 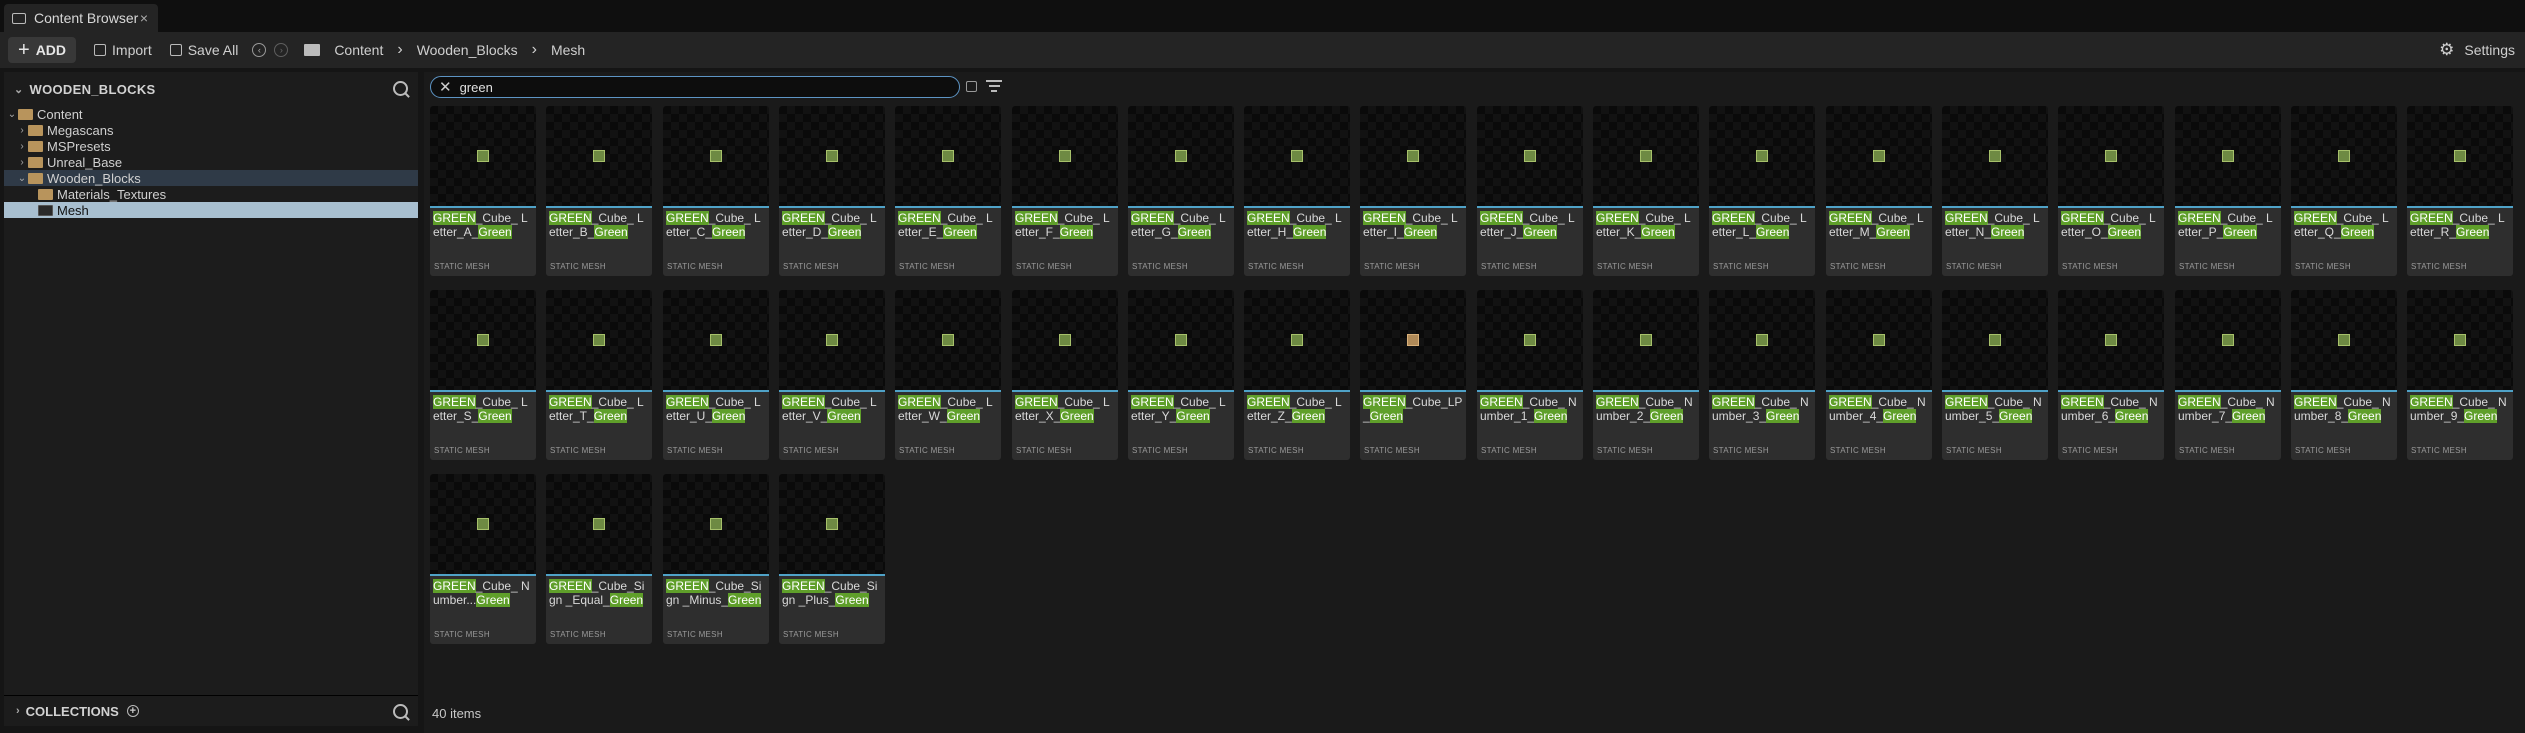 What do you see at coordinates (211, 710) in the screenshot?
I see `collections-header: › COLLECTIONS +` at bounding box center [211, 710].